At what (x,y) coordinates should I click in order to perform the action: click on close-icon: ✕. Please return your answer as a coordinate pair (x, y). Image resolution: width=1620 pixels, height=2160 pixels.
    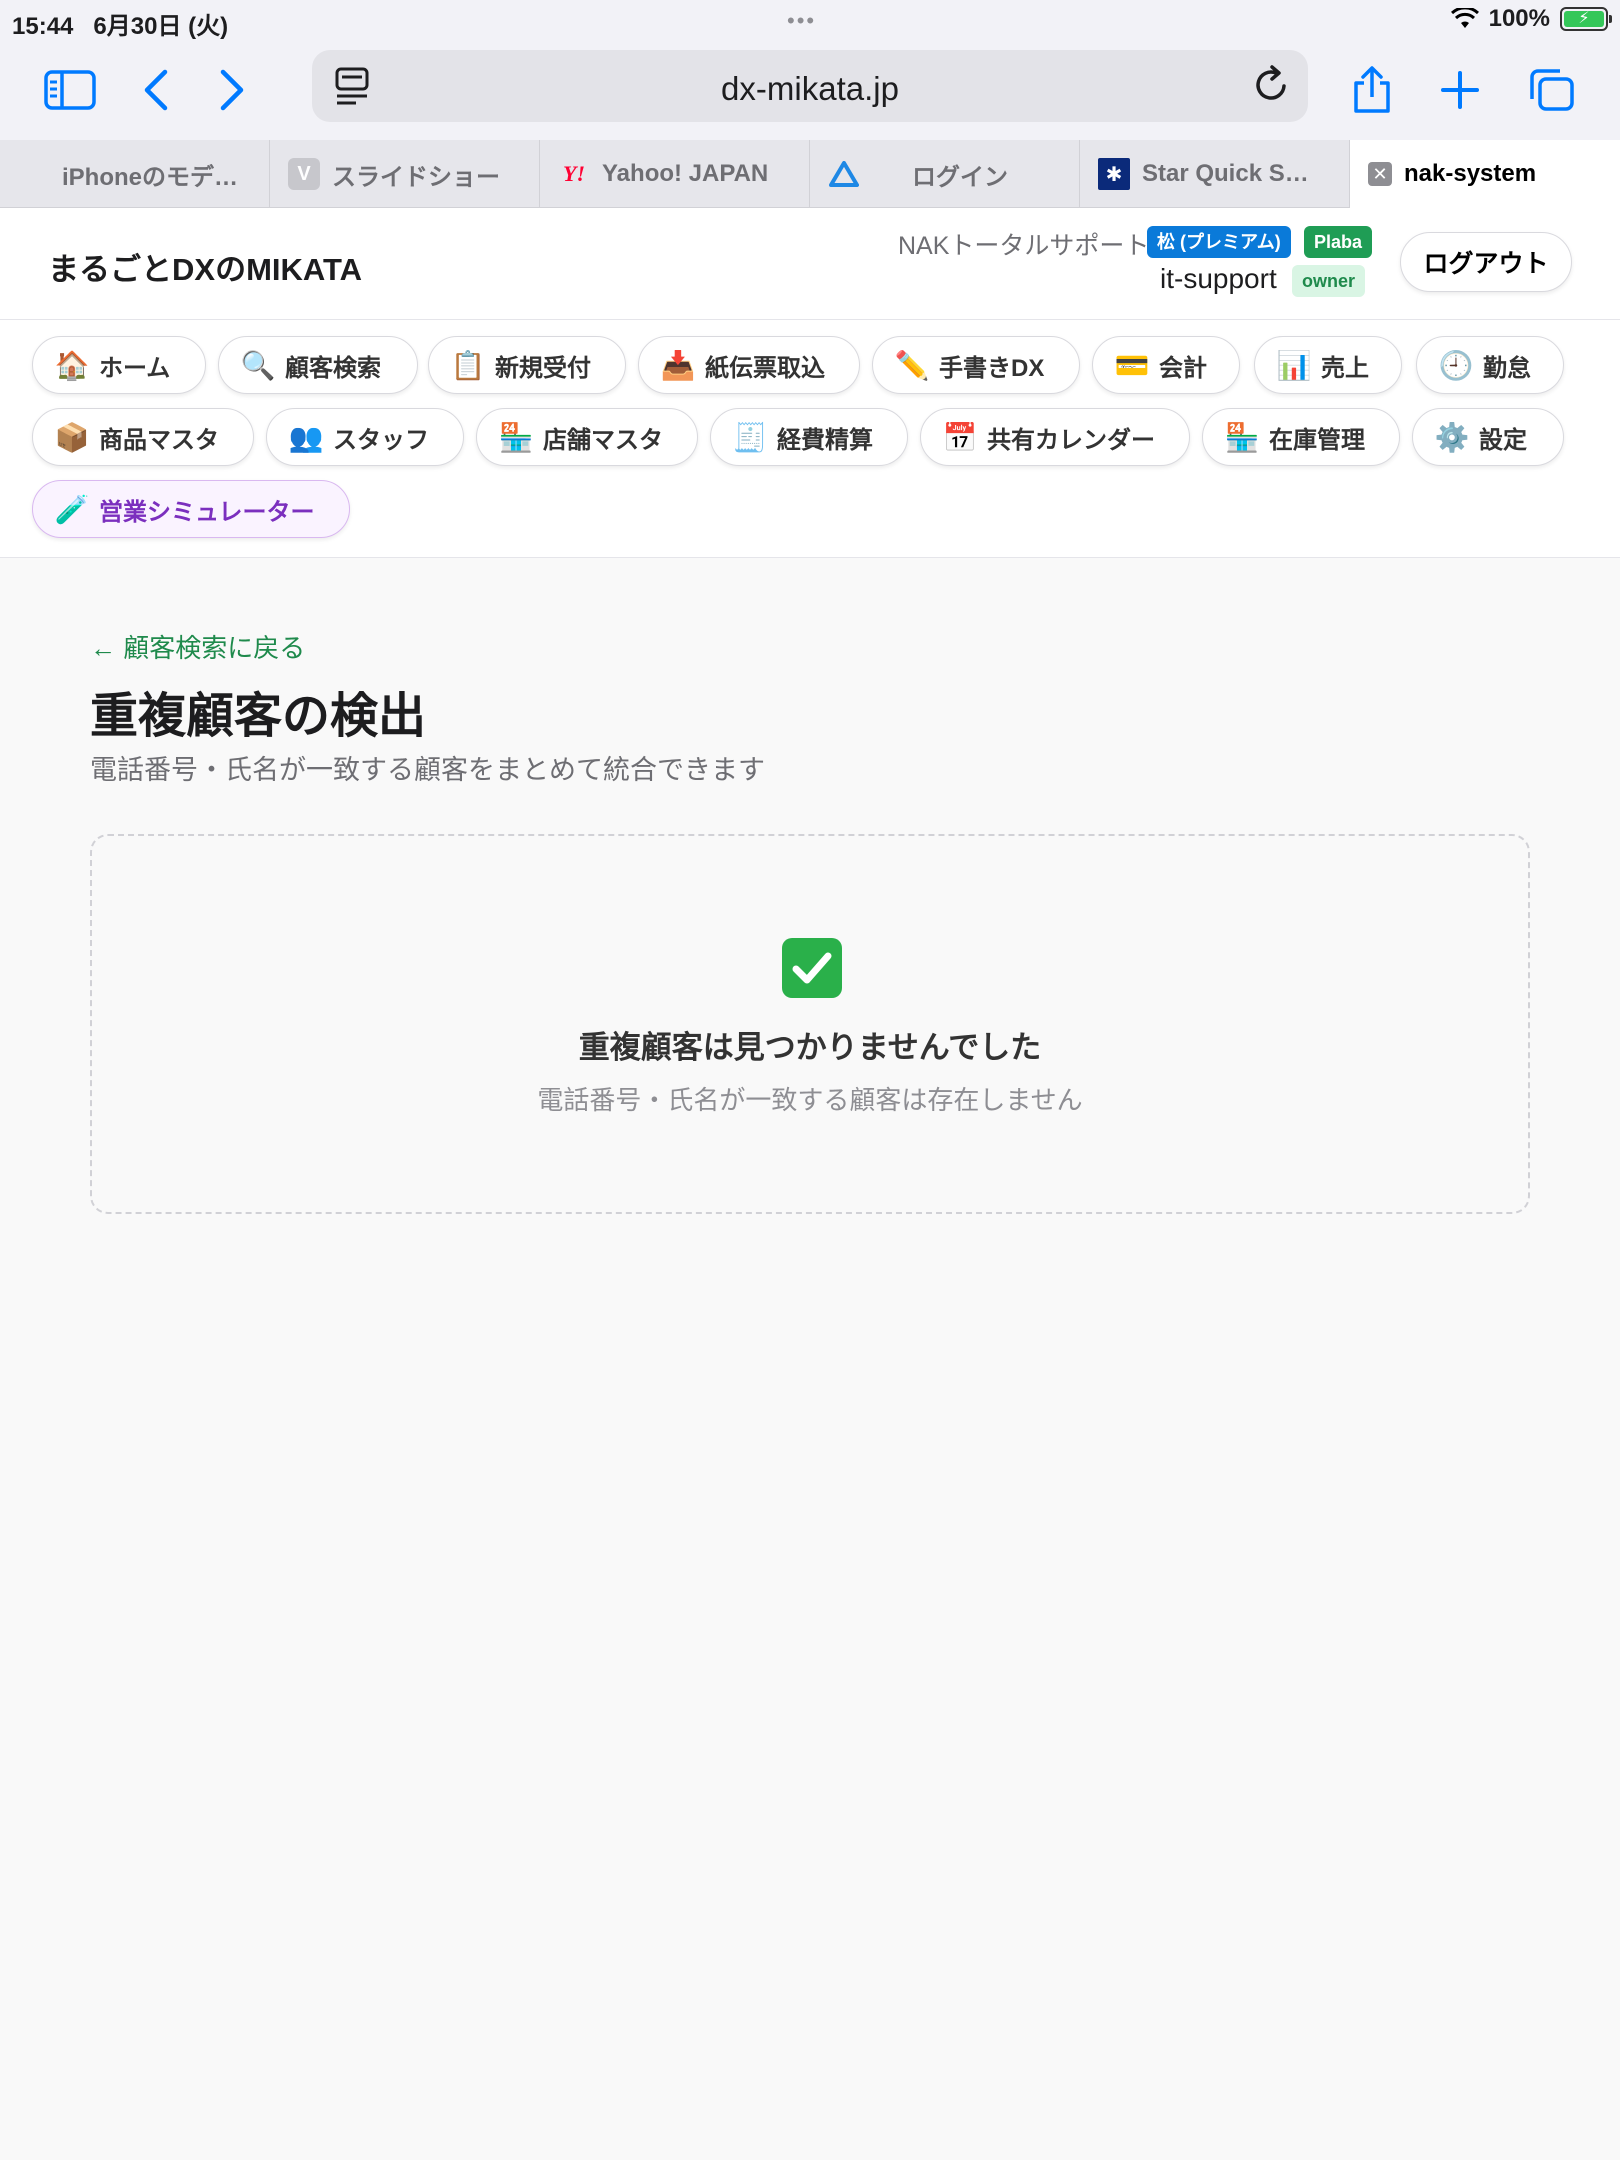
    Looking at the image, I should click on (1380, 174).